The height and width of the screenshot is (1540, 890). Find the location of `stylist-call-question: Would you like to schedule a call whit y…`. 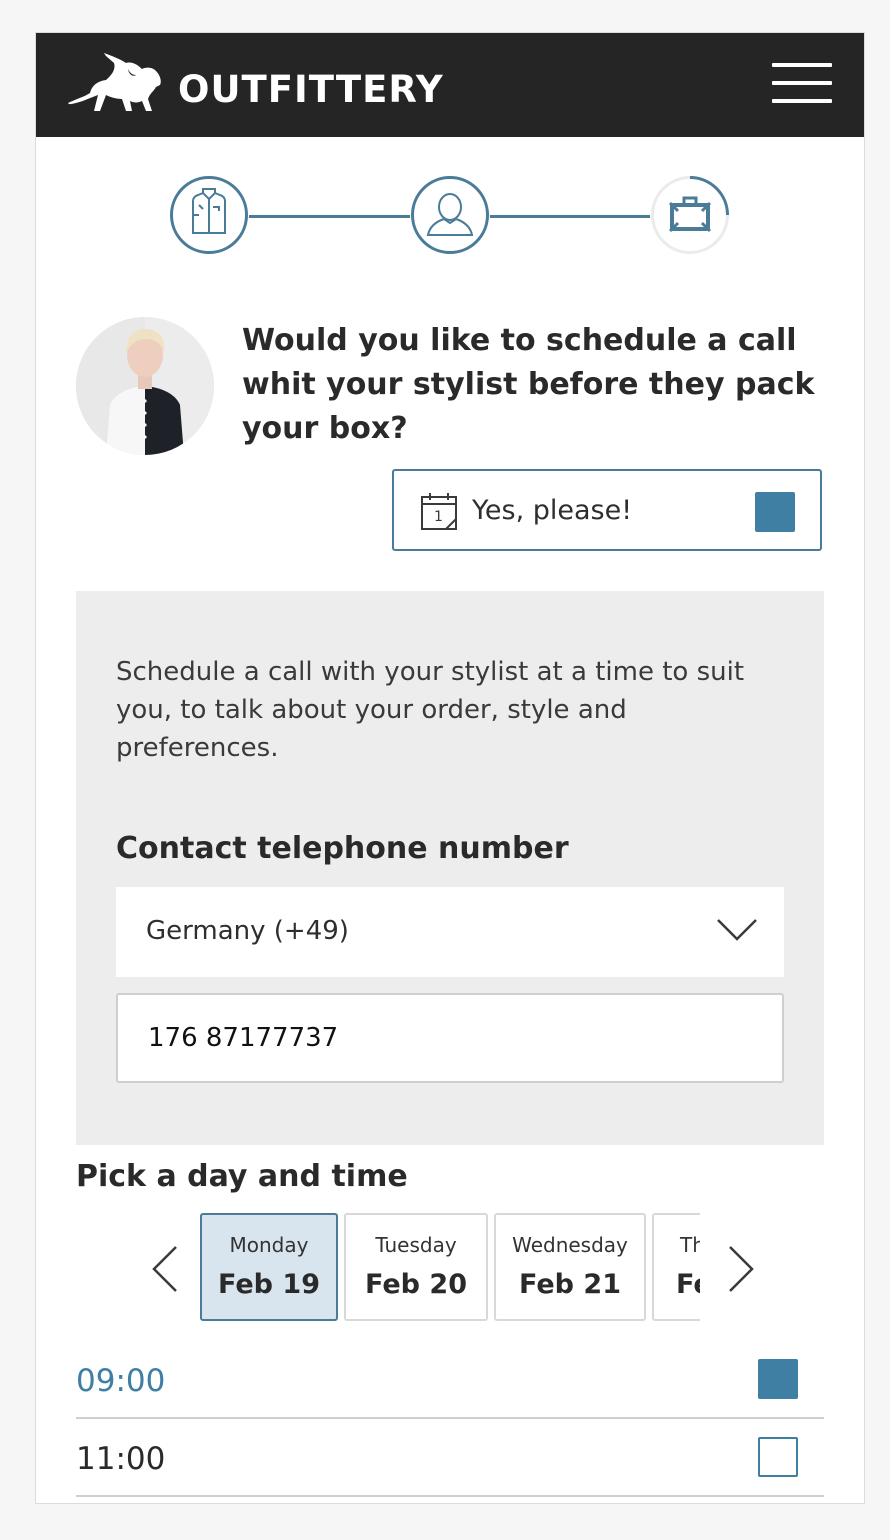

stylist-call-question: Would you like to schedule a call whit y… is located at coordinates (528, 384).